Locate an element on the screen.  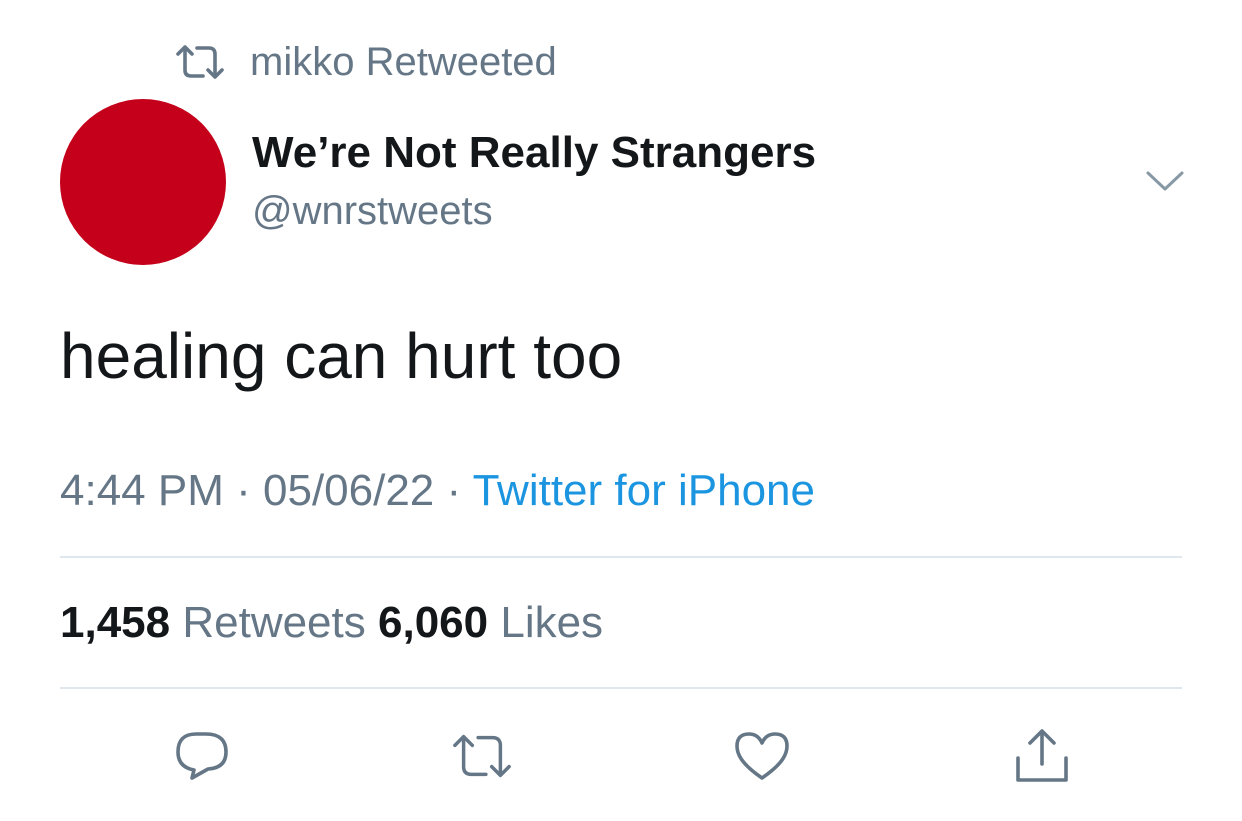
reply-button is located at coordinates (202, 756).